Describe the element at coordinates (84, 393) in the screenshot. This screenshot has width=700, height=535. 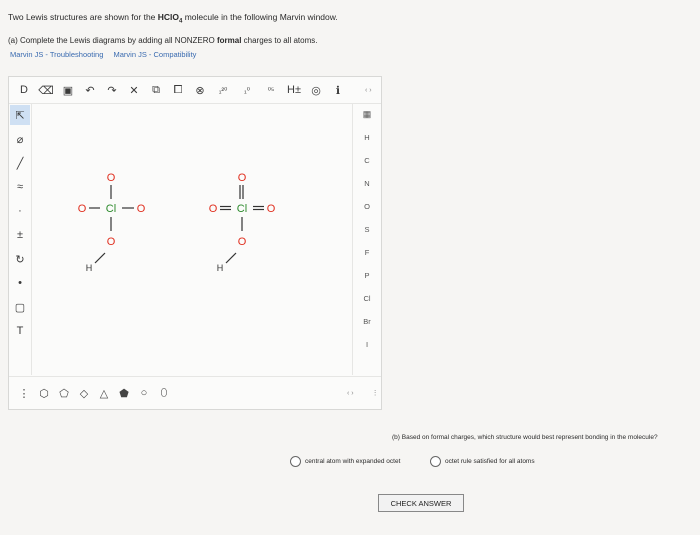
I see `cyclobutane-icon: ◇` at that location.